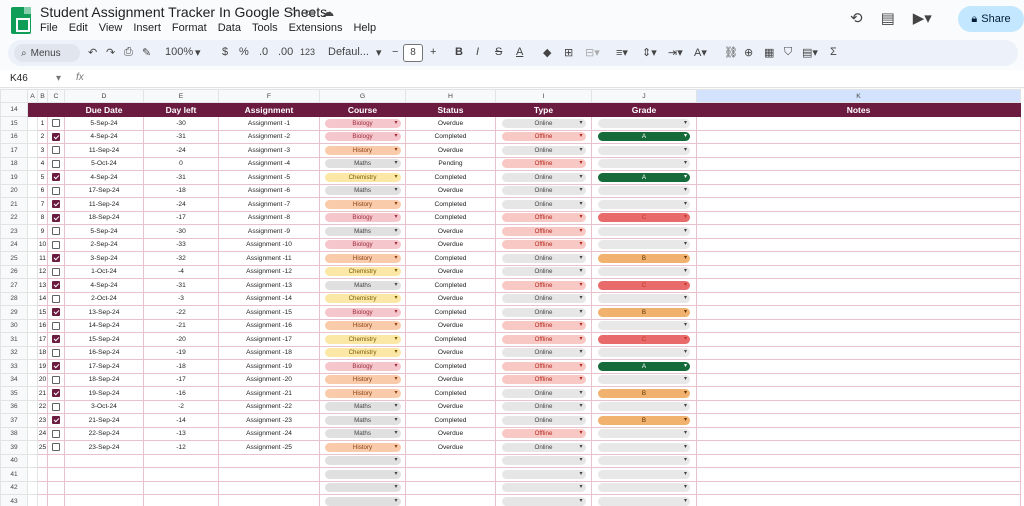  What do you see at coordinates (543, 487) in the screenshot?
I see `type-cell` at bounding box center [543, 487].